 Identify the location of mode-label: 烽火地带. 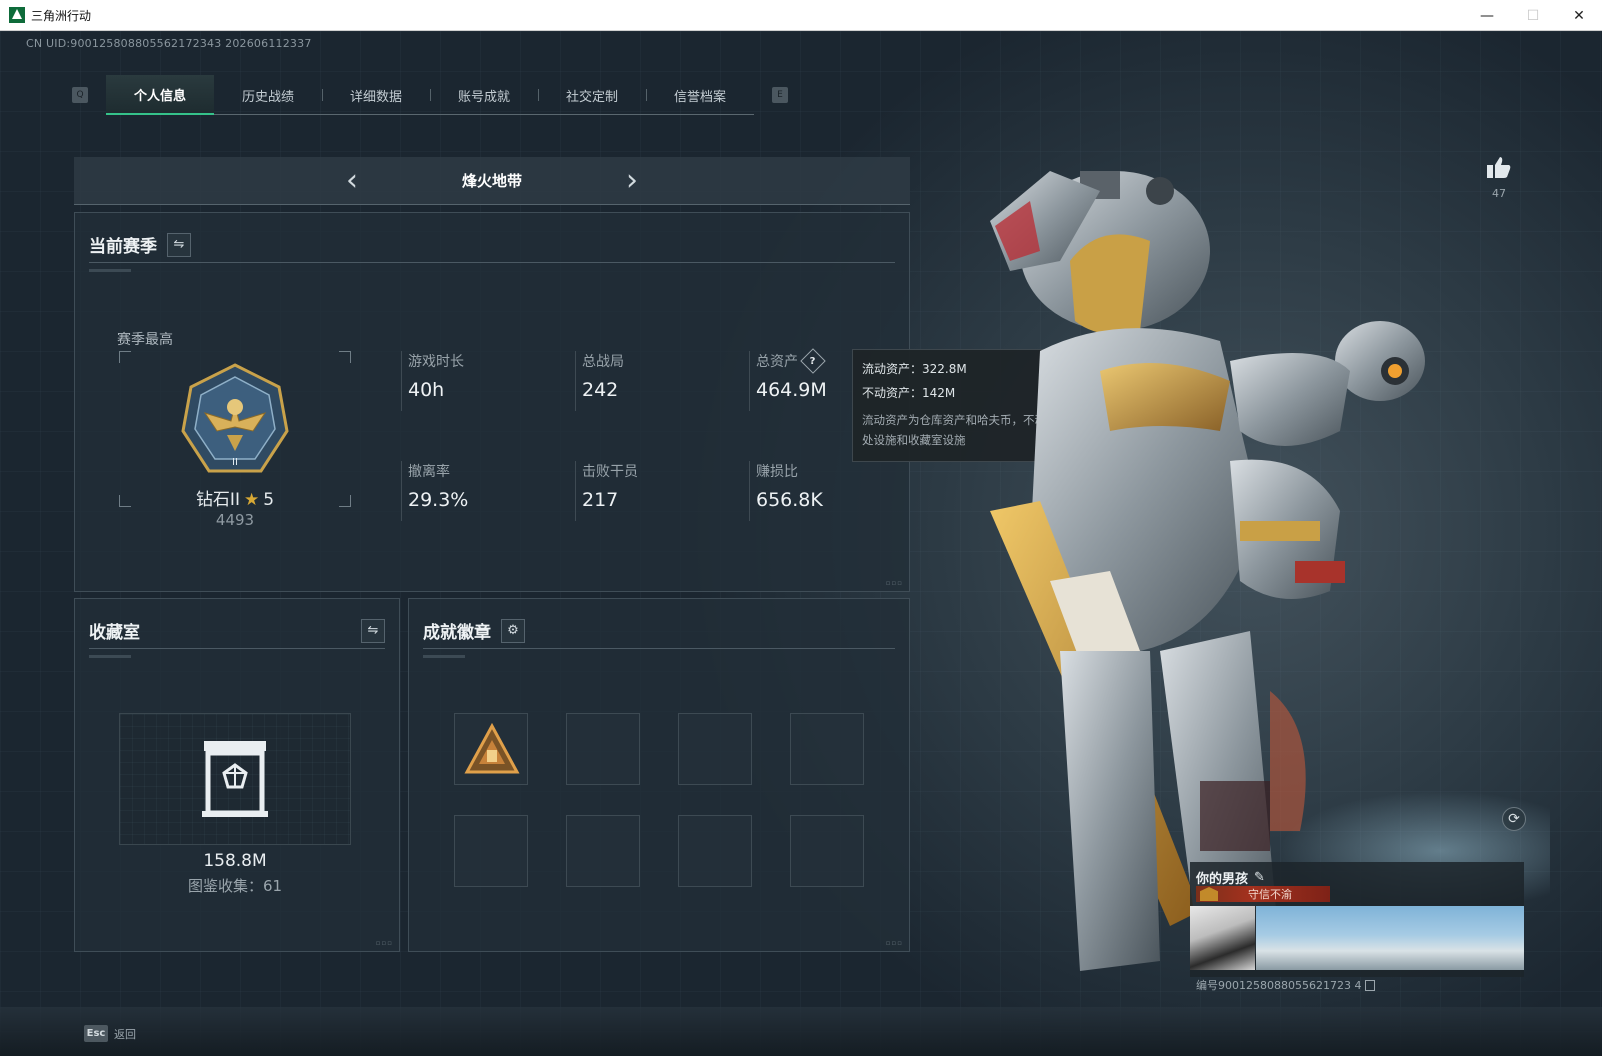
(491, 181).